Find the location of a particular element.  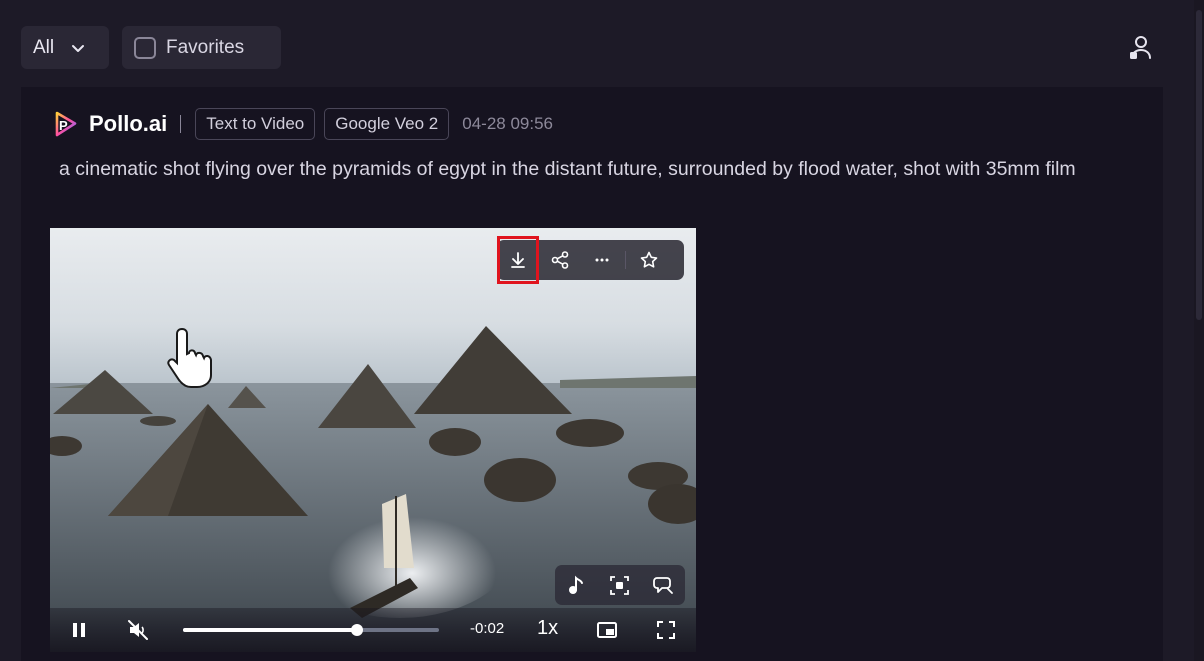

favorite-button is located at coordinates (649, 260).